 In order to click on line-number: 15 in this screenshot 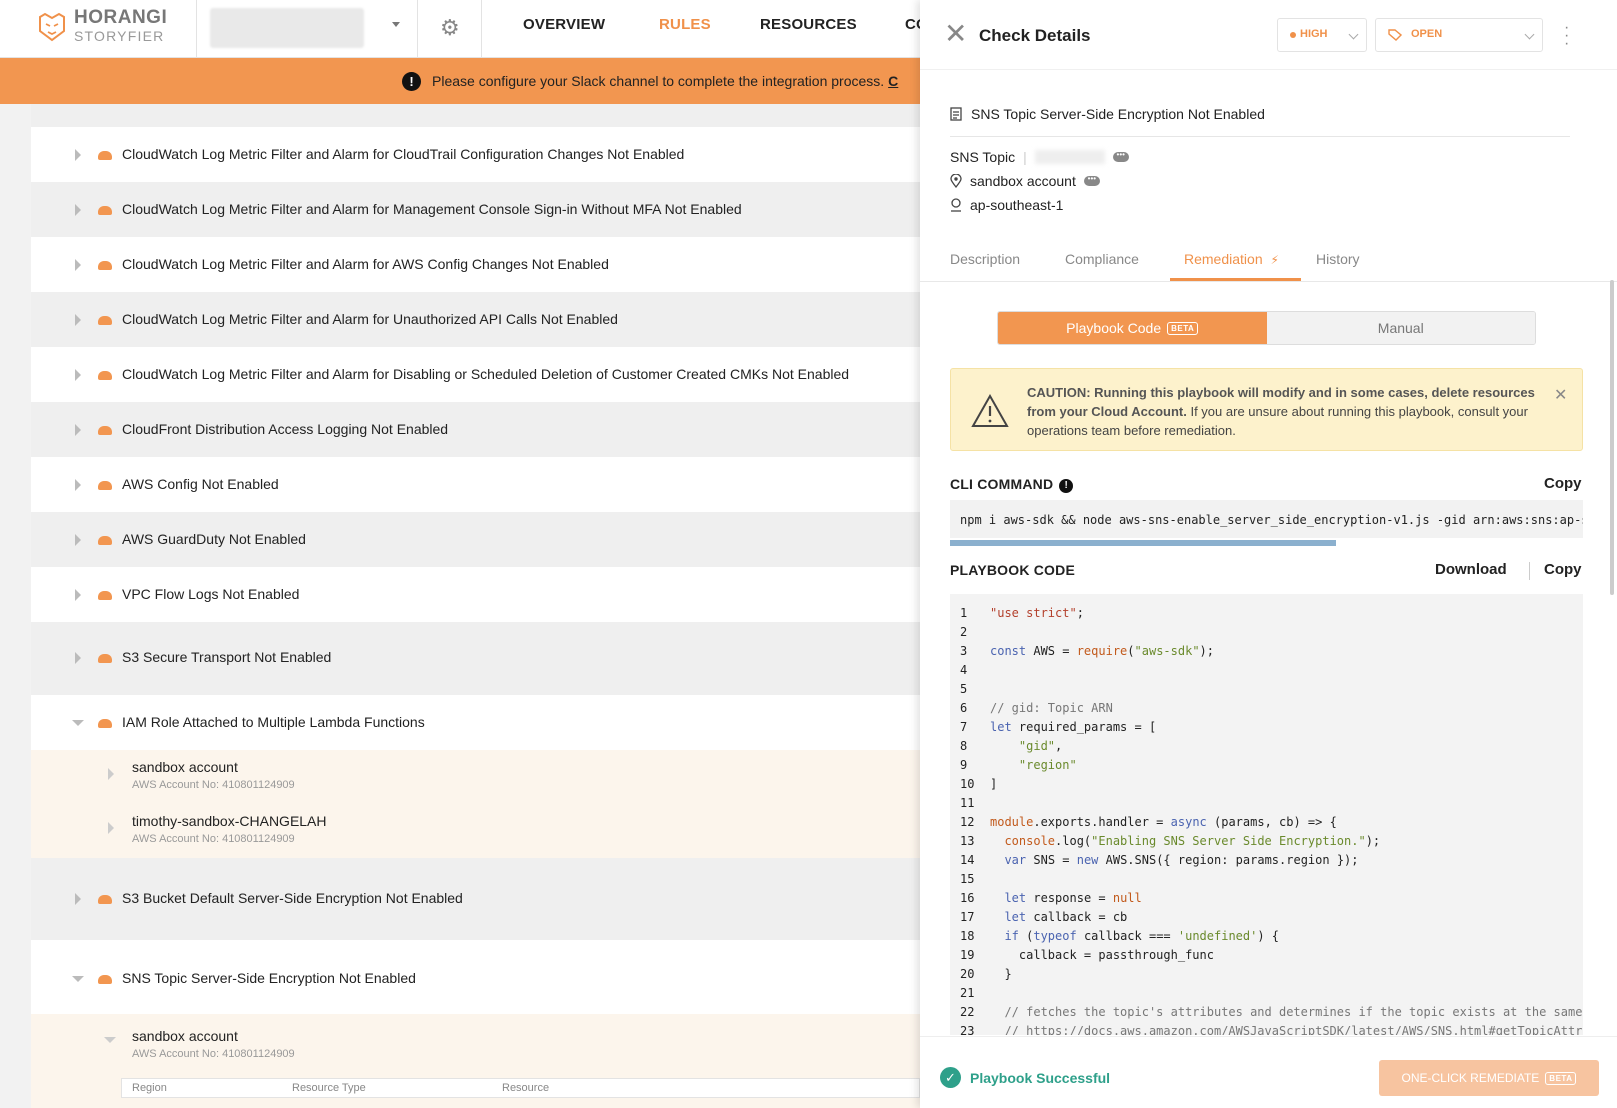, I will do `click(967, 879)`.